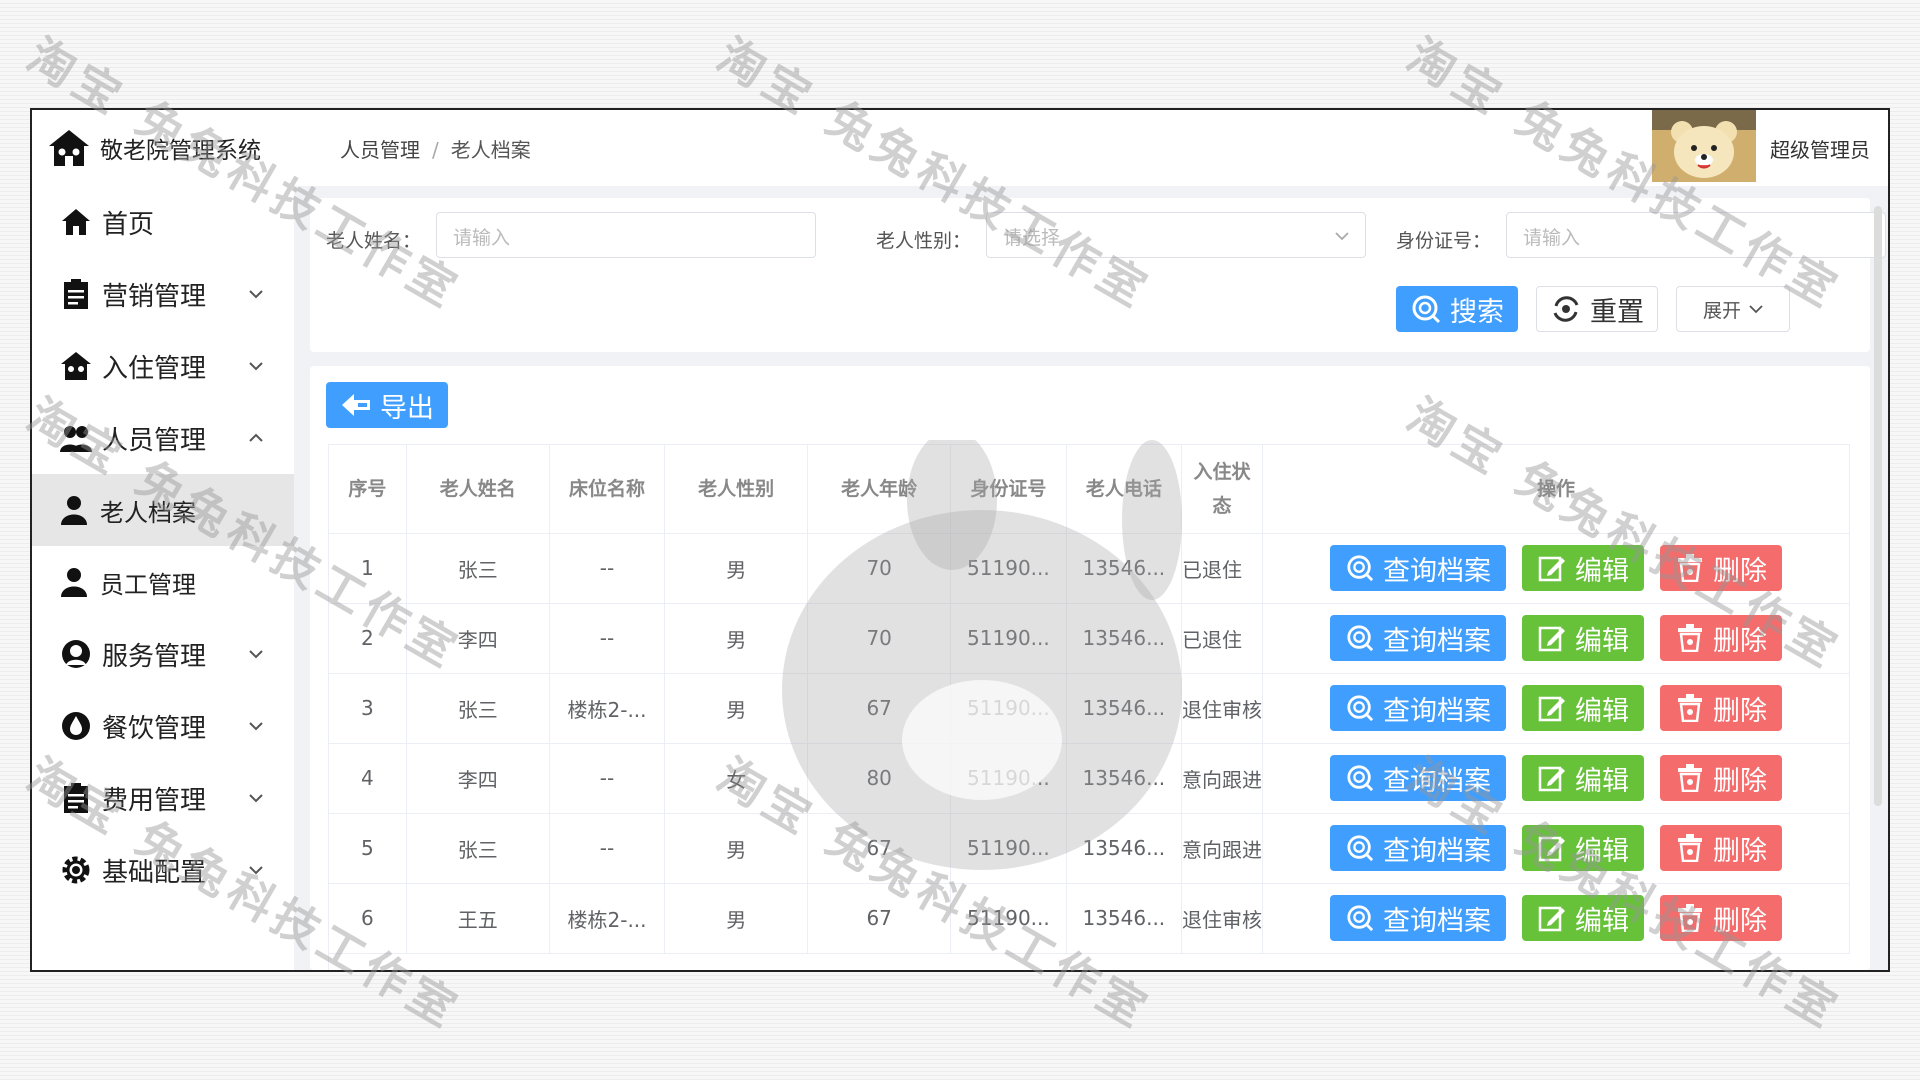  I want to click on table-cell: 意向跟进, so click(1222, 778).